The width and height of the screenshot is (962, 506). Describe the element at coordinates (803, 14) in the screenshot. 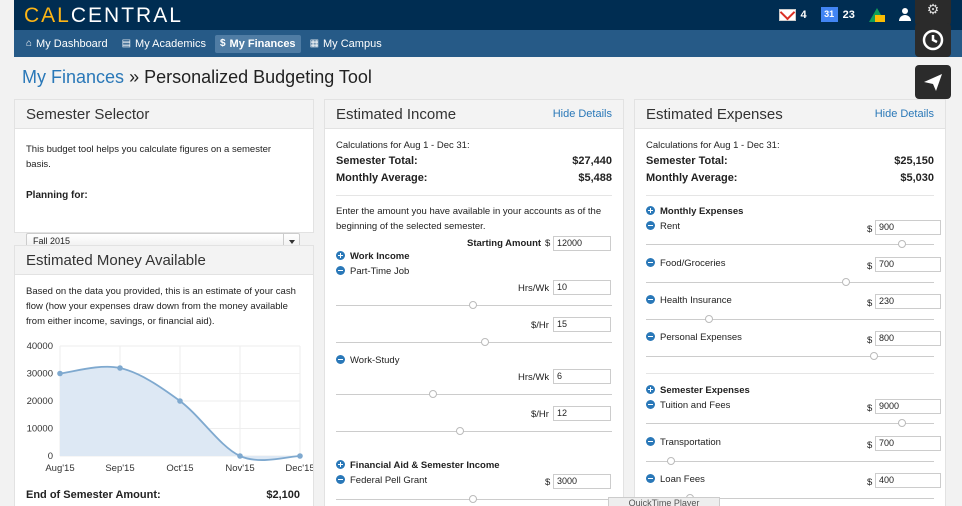

I see `mail-count: 4` at that location.